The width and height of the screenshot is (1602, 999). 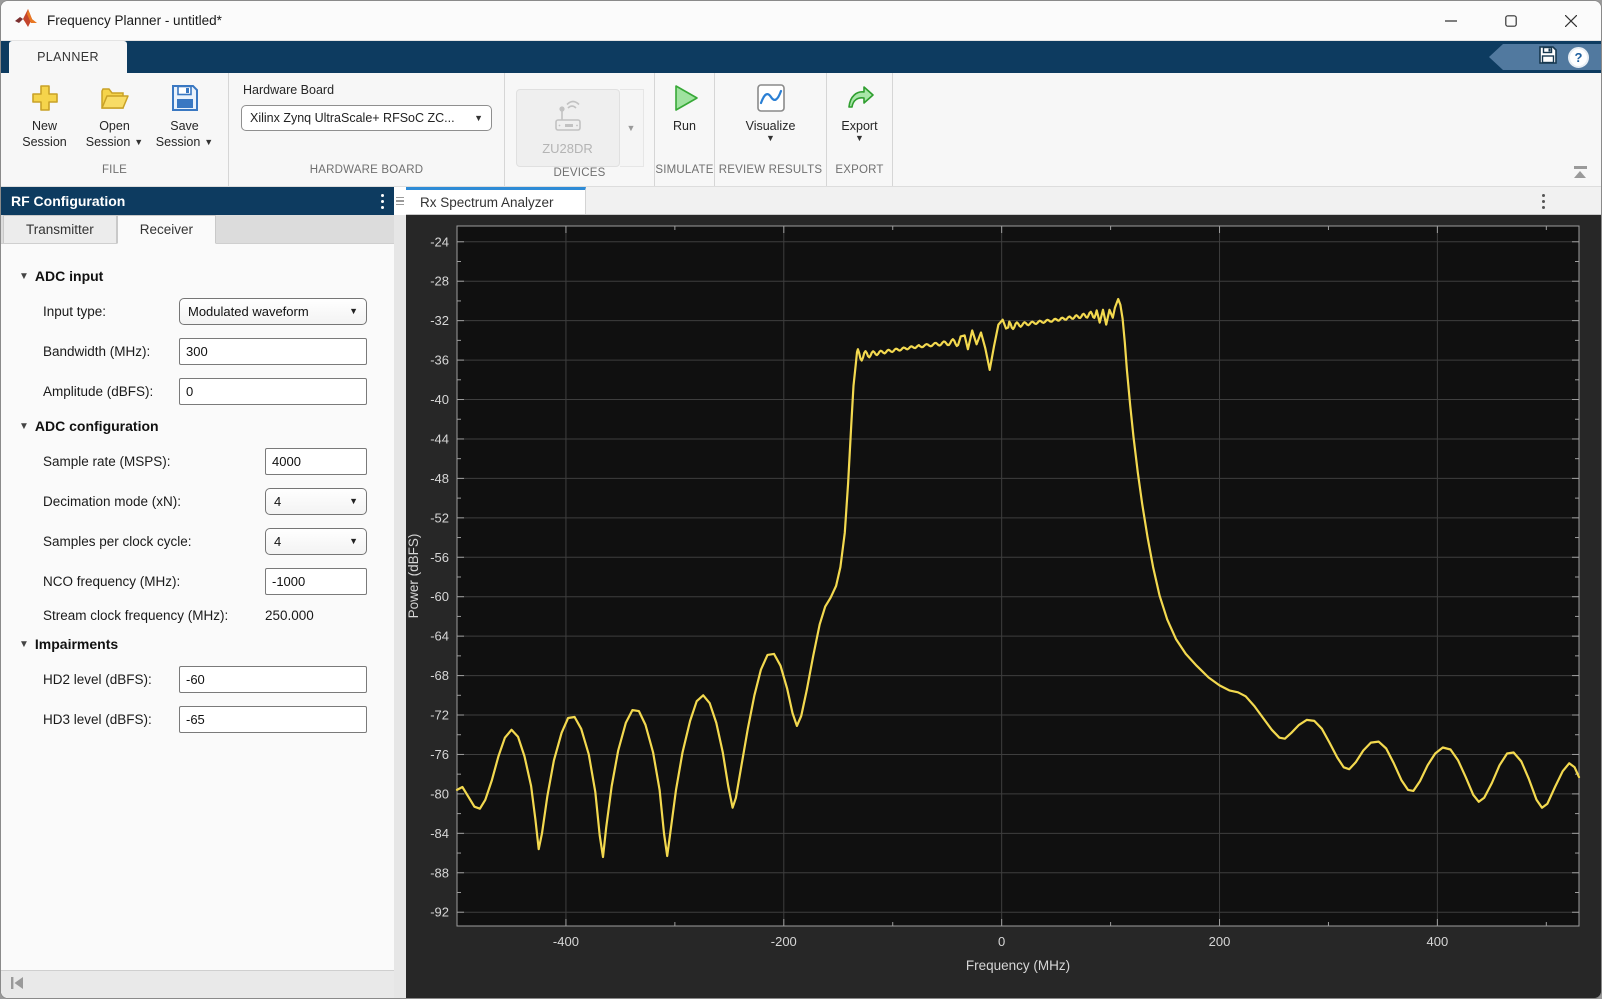 I want to click on form-row: HD2 level (dBFS):, so click(x=205, y=679).